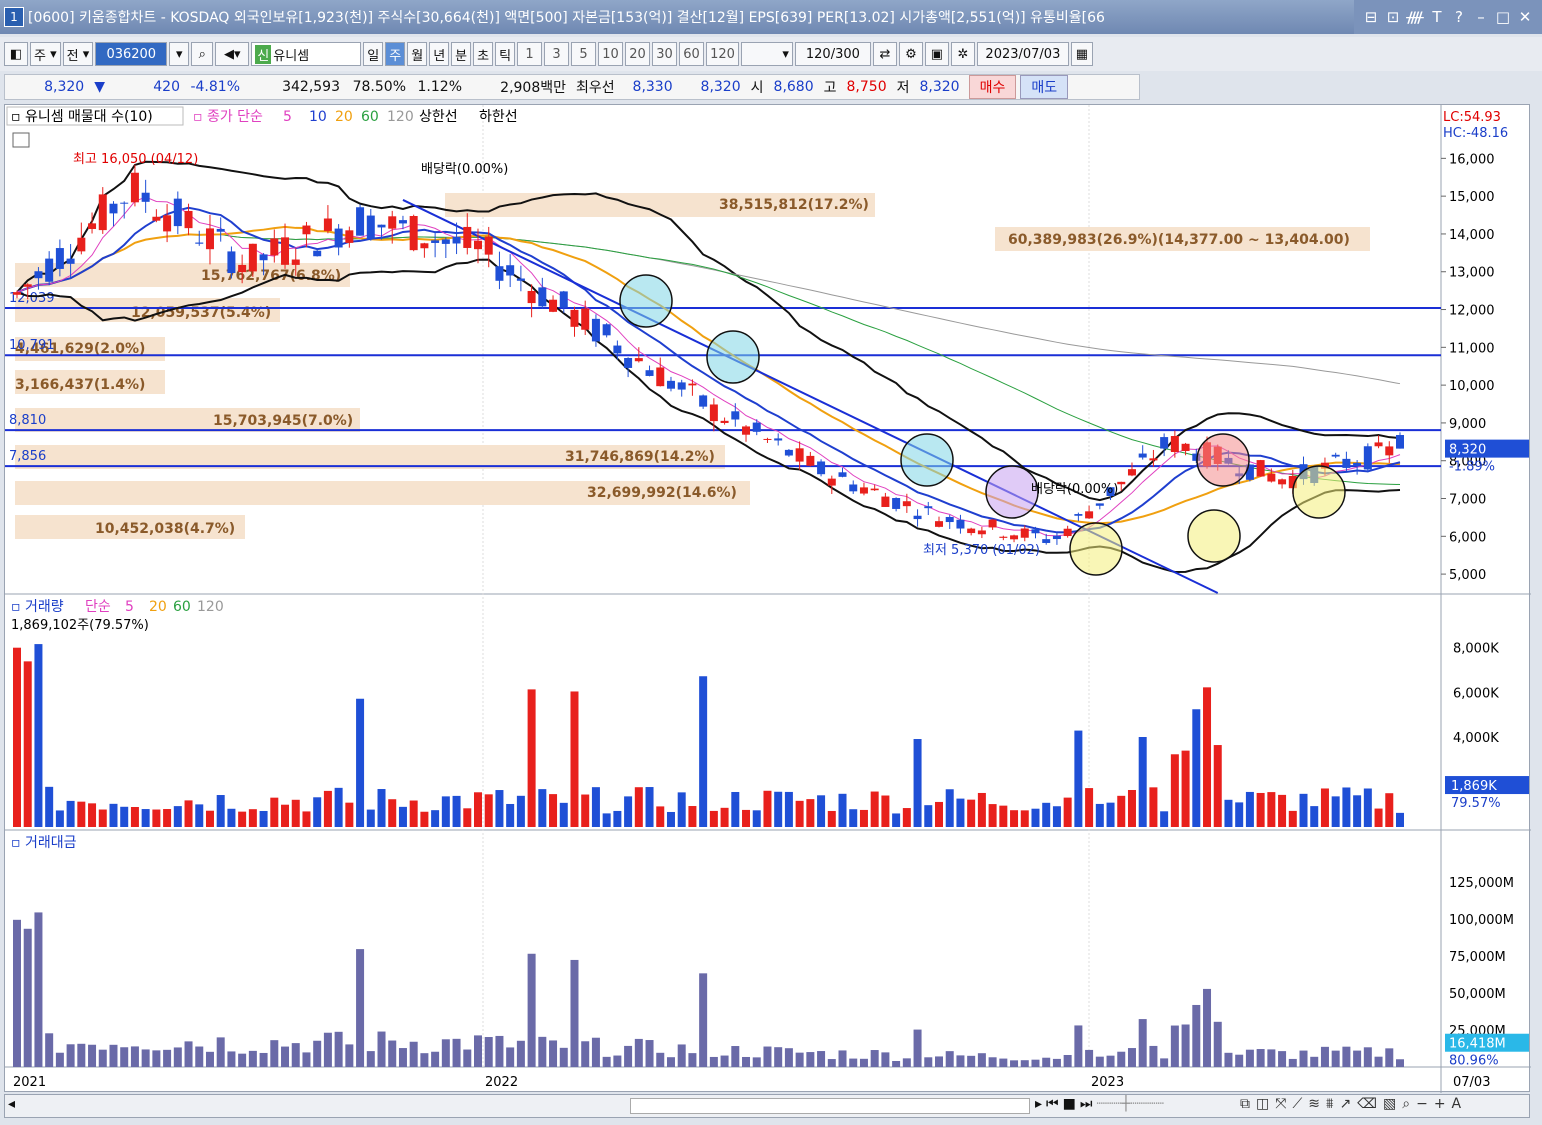 The height and width of the screenshot is (1125, 1542). I want to click on price-panel-title: ▫ 유니셈 매물대 수(10), so click(82, 117).